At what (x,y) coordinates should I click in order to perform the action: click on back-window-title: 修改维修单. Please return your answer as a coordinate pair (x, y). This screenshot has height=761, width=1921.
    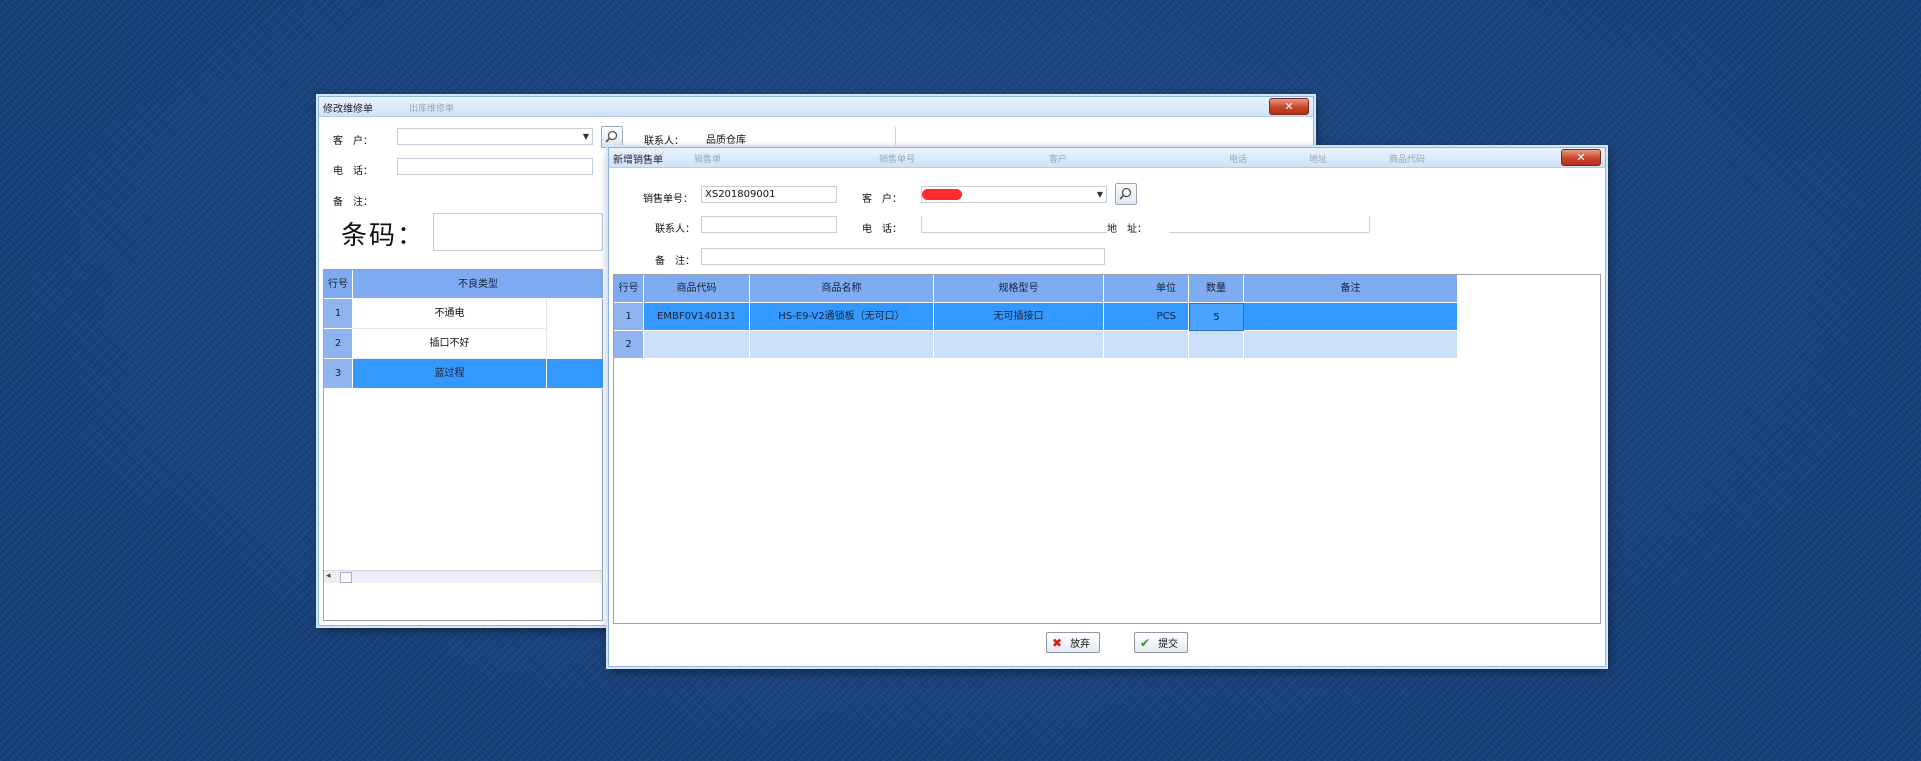
    Looking at the image, I should click on (348, 109).